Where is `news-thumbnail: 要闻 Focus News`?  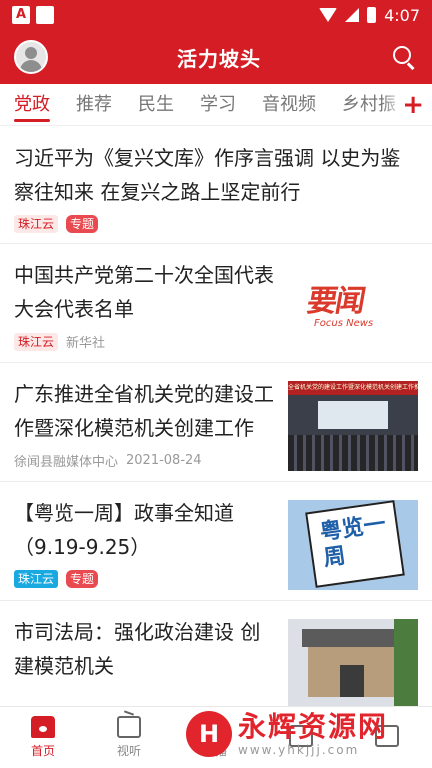
news-thumbnail: 要闻 Focus News is located at coordinates (353, 307).